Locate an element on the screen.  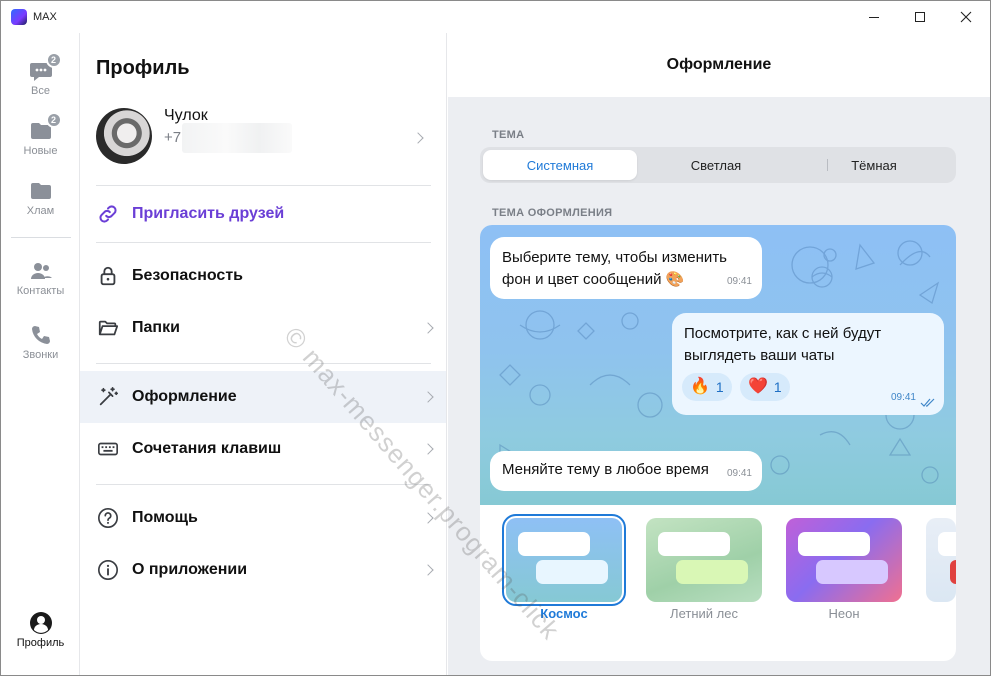
theme-segmented-control: Системная Светлая Тёмная is located at coordinates (718, 165).